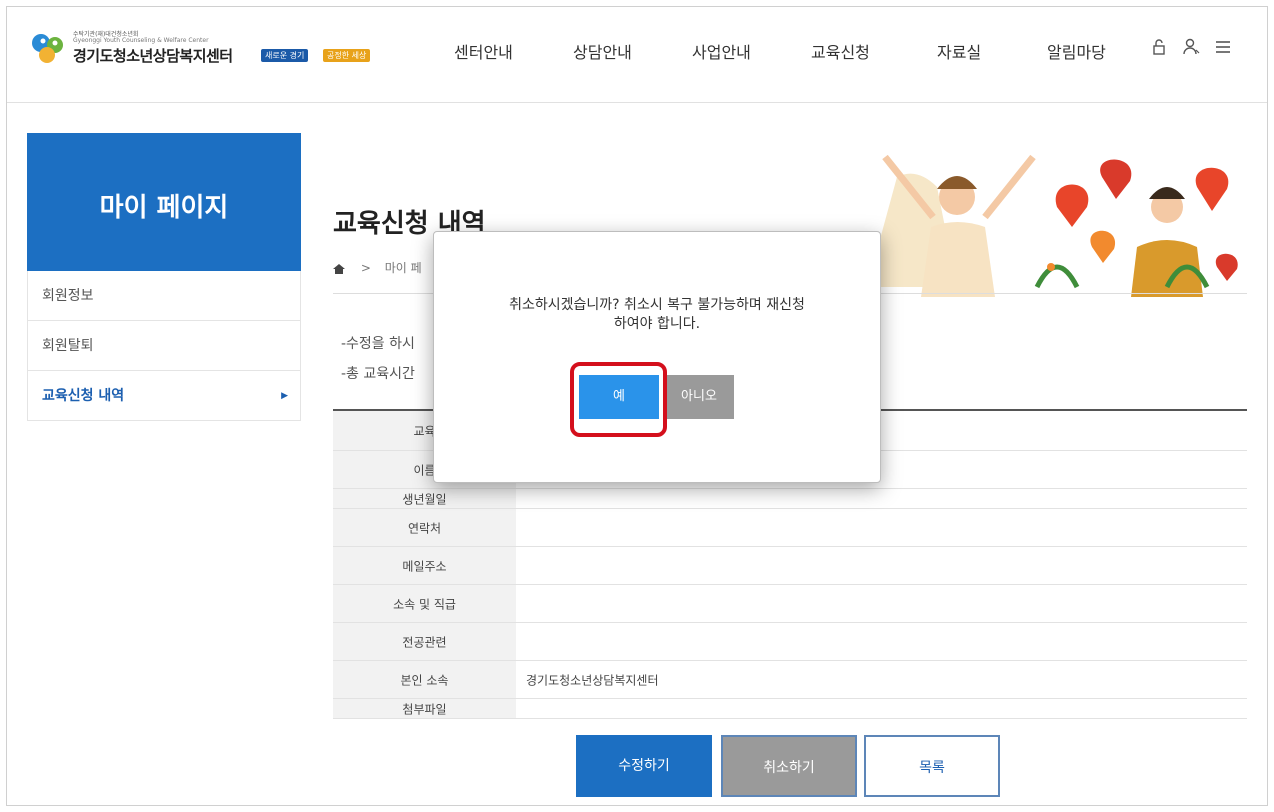 This screenshot has height=812, width=1274. What do you see at coordinates (83, 396) in the screenshot?
I see `sidebar-item-label: 교육신청 내역` at bounding box center [83, 396].